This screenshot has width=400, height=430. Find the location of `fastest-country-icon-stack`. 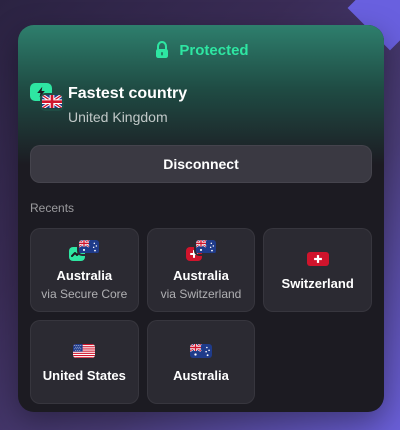

fastest-country-icon-stack is located at coordinates (46, 98).